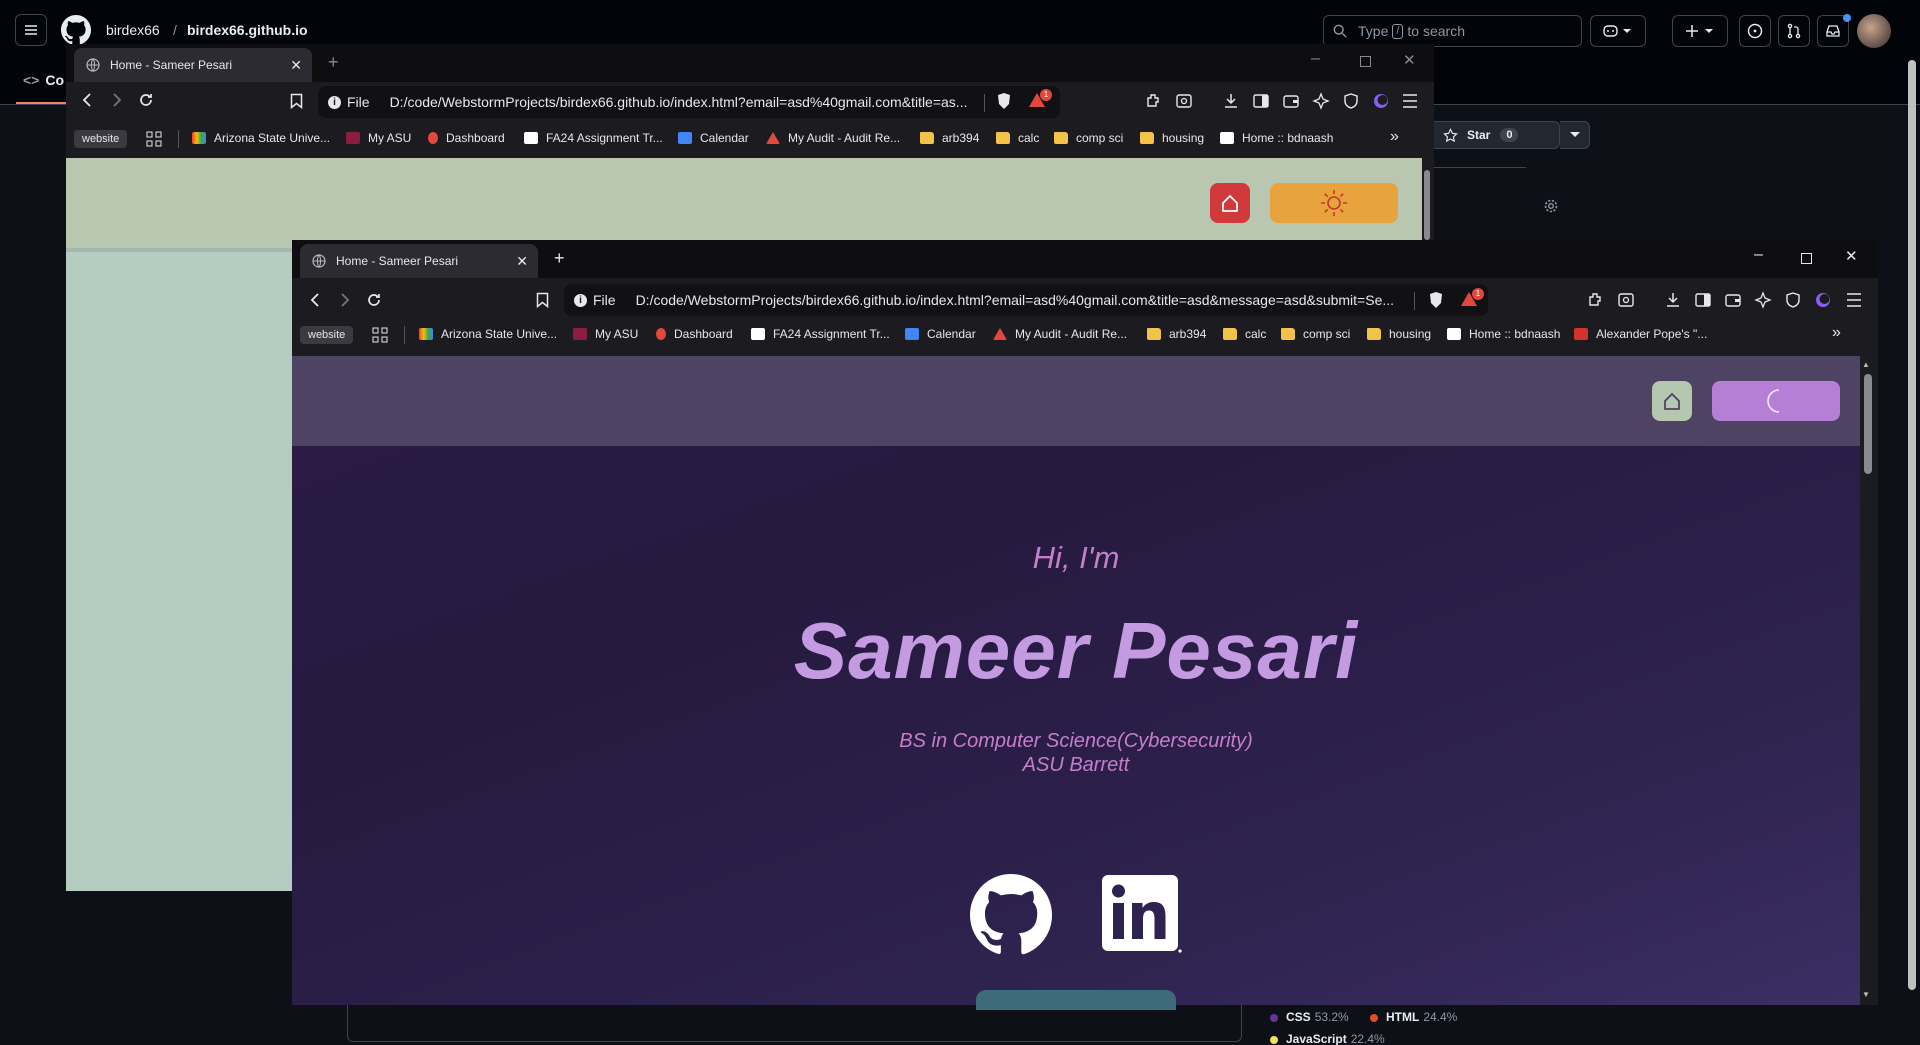 This screenshot has height=1045, width=1920. What do you see at coordinates (1874, 31) in the screenshot?
I see `avatar` at bounding box center [1874, 31].